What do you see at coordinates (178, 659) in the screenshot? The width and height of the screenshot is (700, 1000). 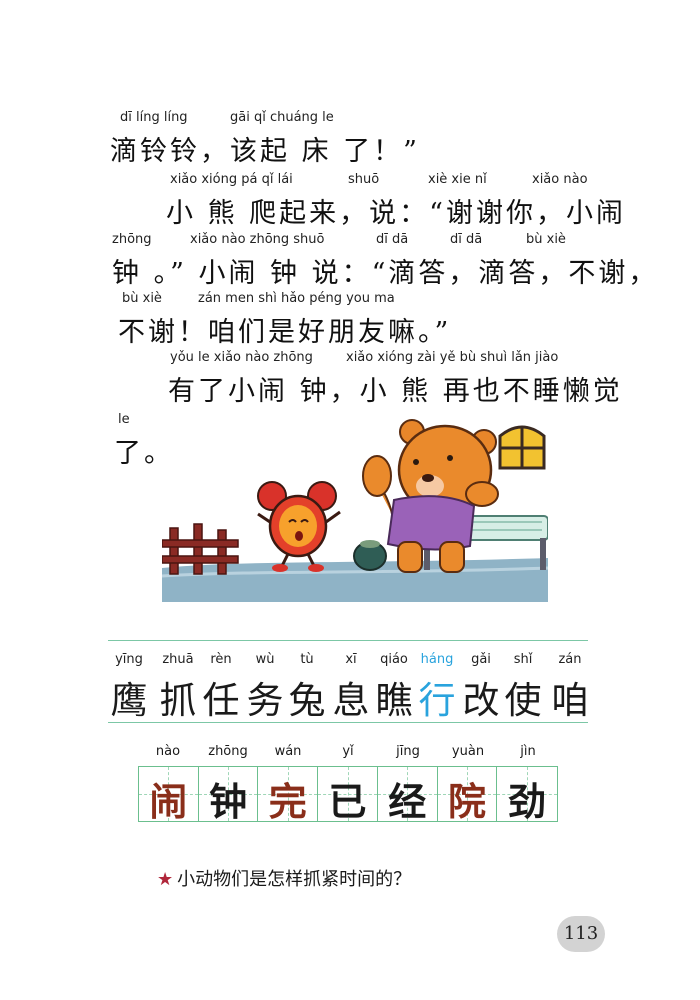 I see `reading-pinyin: zhuā` at bounding box center [178, 659].